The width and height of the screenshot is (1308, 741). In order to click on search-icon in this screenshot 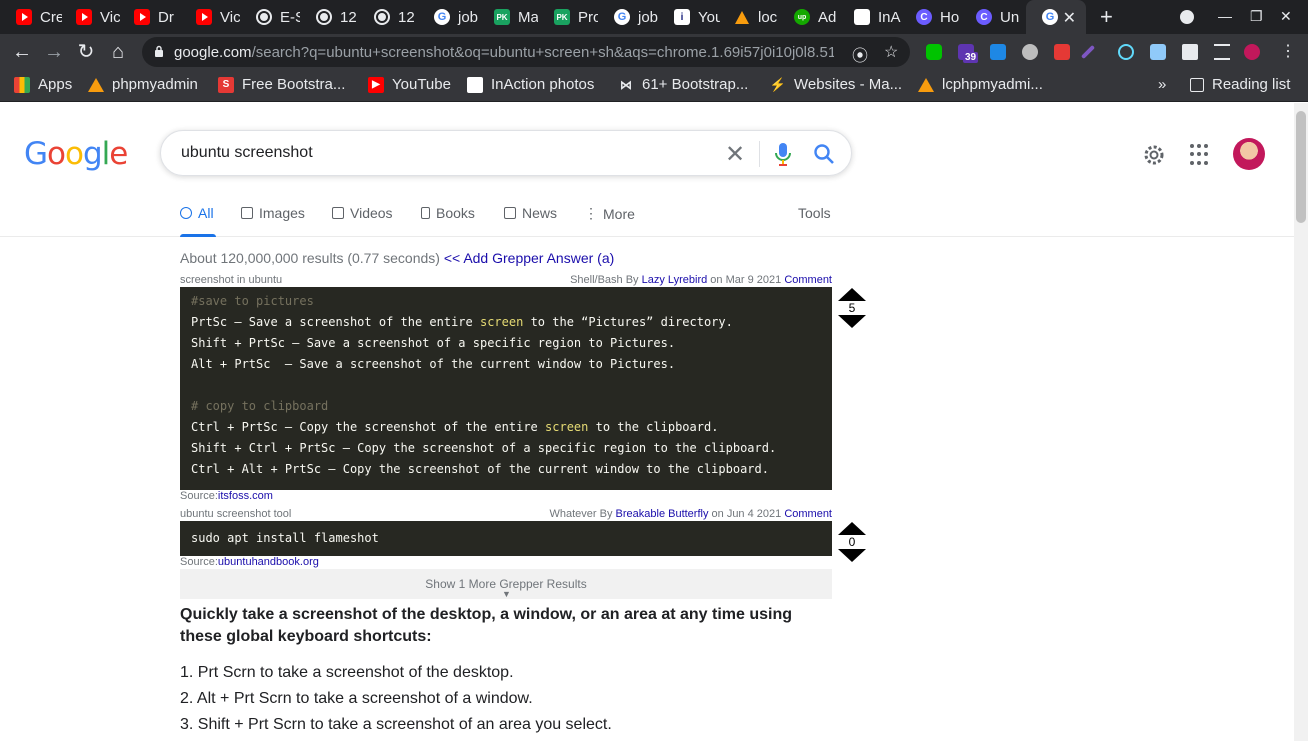, I will do `click(824, 154)`.